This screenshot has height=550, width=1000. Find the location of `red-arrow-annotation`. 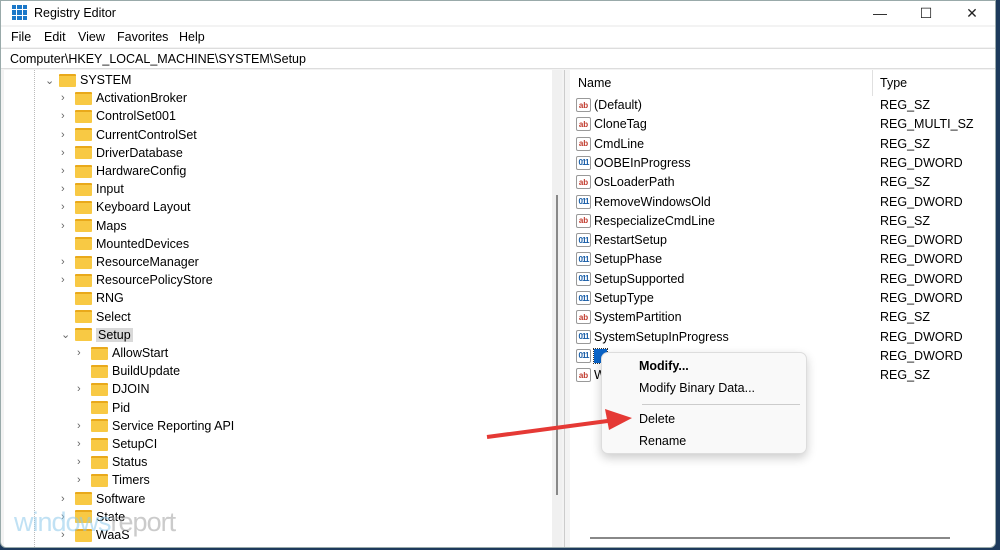

red-arrow-annotation is located at coordinates (559, 424).